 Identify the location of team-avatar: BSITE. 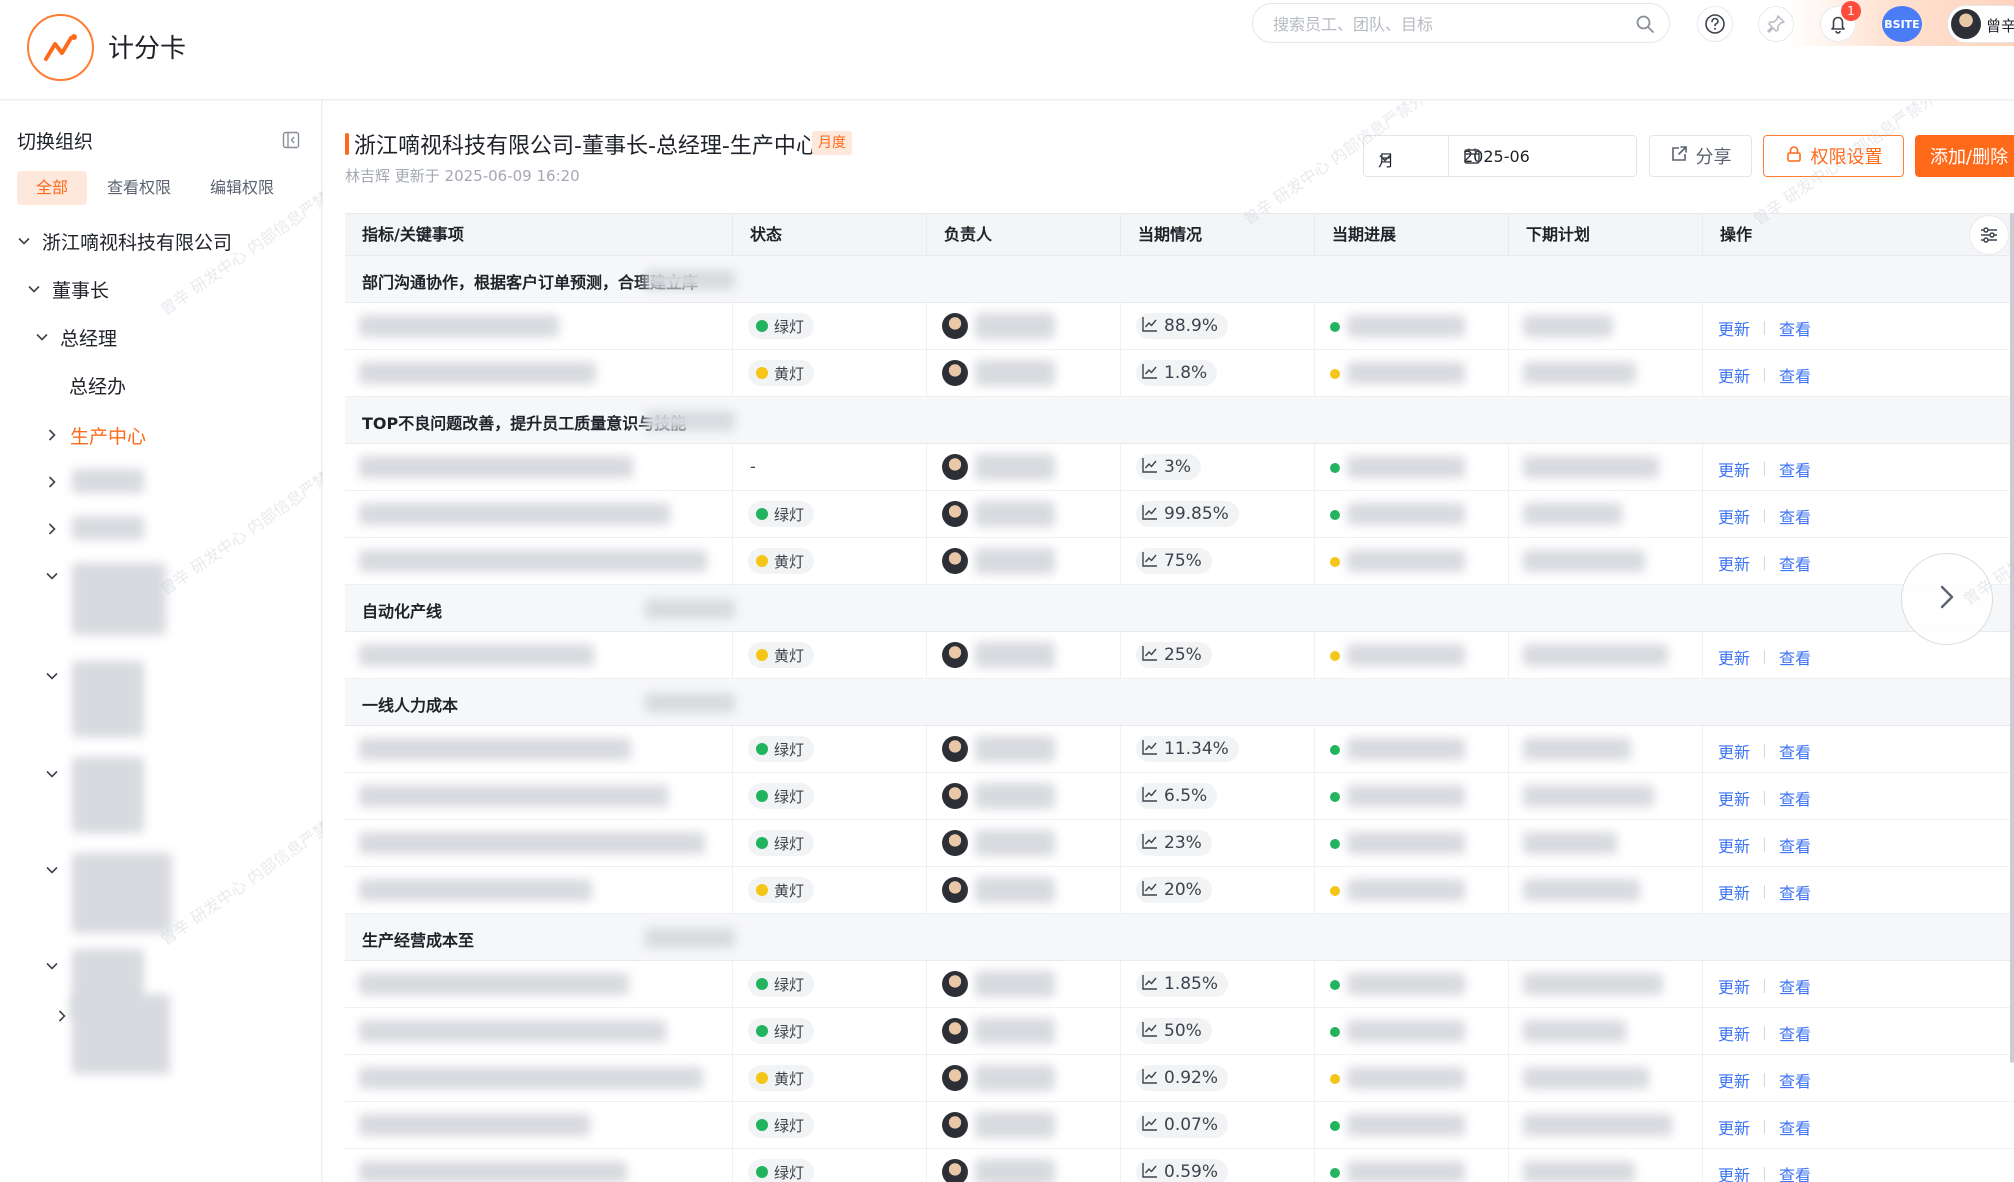
(1902, 24).